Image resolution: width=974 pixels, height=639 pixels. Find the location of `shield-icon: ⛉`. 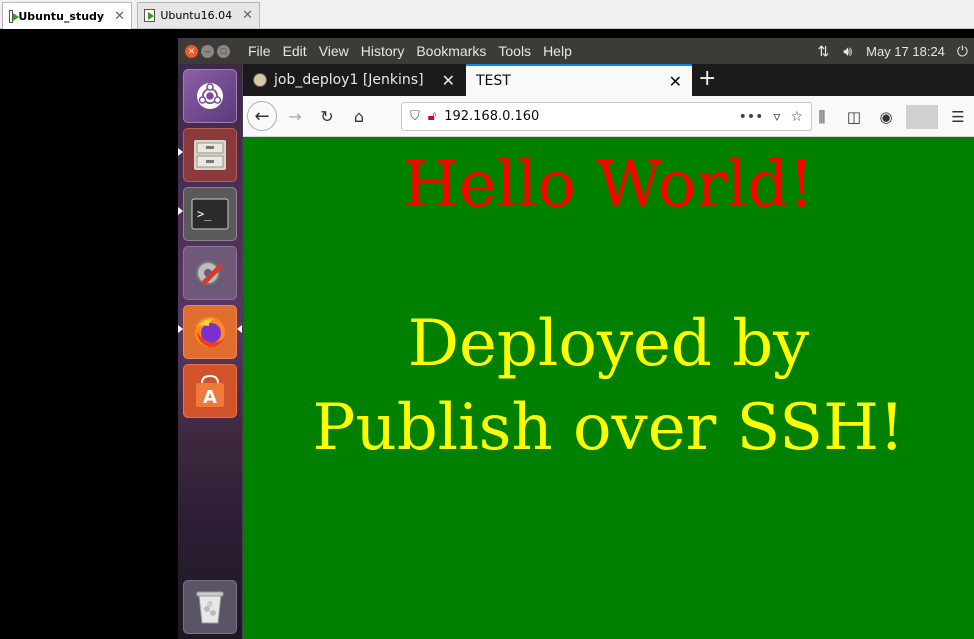

shield-icon: ⛉ is located at coordinates (415, 116).